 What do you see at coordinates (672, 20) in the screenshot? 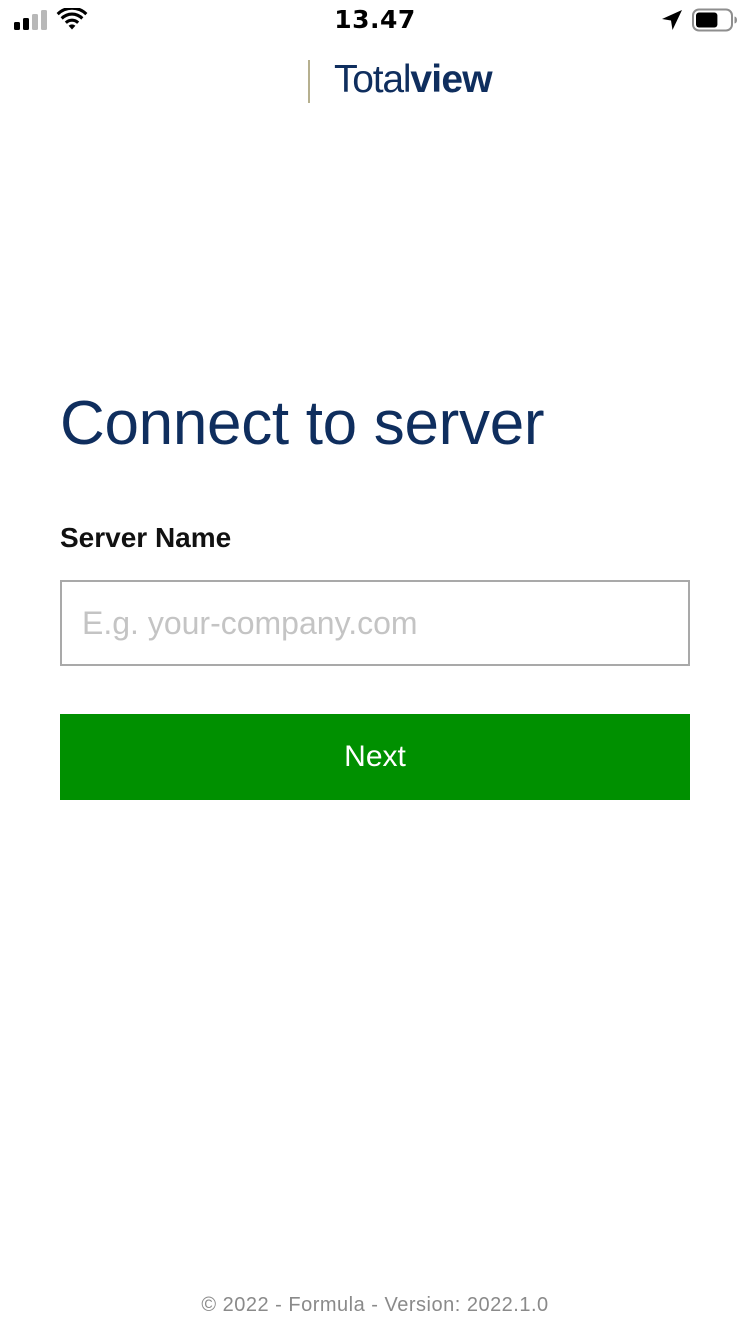
I see `location-arrow-icon` at bounding box center [672, 20].